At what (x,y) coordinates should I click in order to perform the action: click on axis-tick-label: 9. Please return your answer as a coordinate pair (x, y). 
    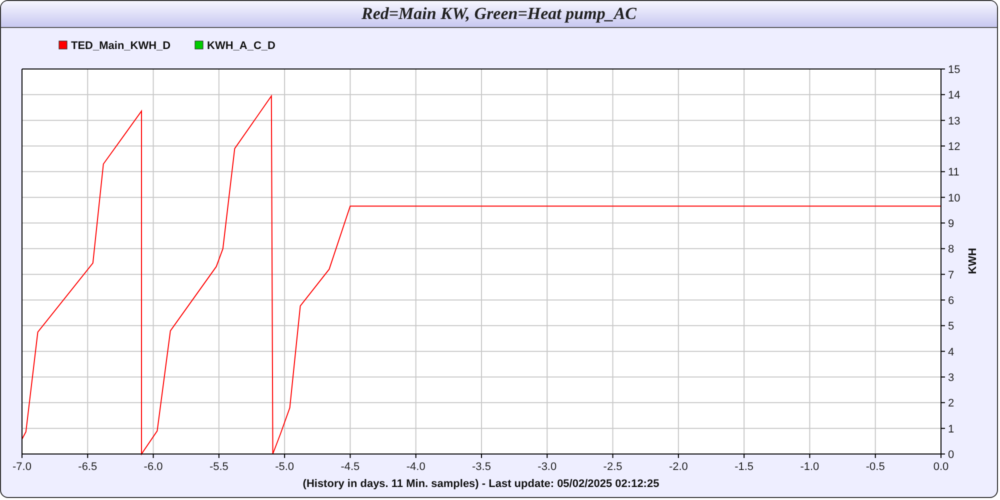
    Looking at the image, I should click on (951, 224).